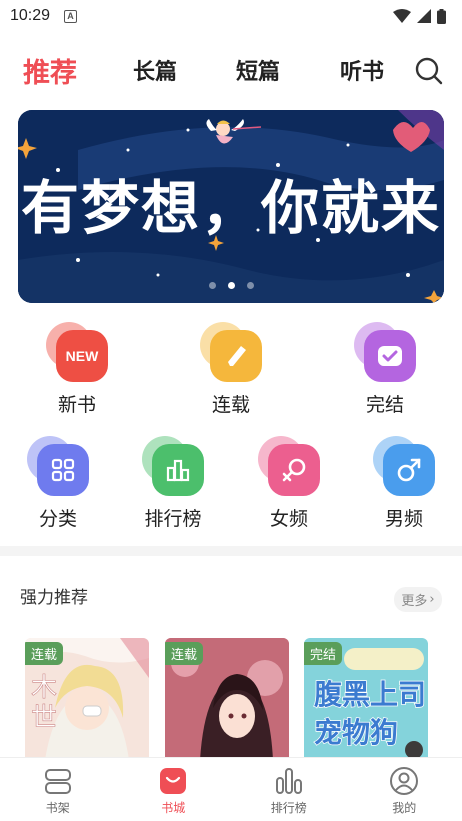  Describe the element at coordinates (288, 808) in the screenshot. I see `nav-label: 排行榜` at that location.